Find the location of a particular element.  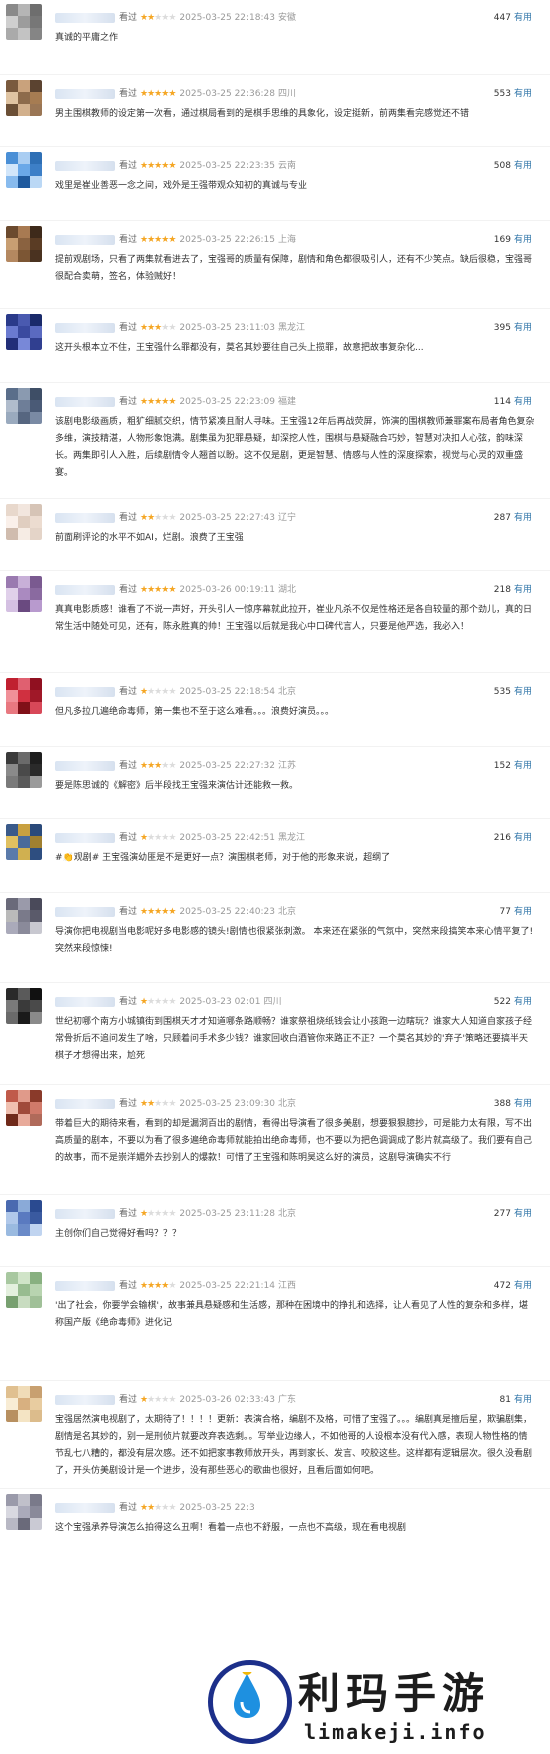

useful-votes: 447 有用 is located at coordinates (513, 16).